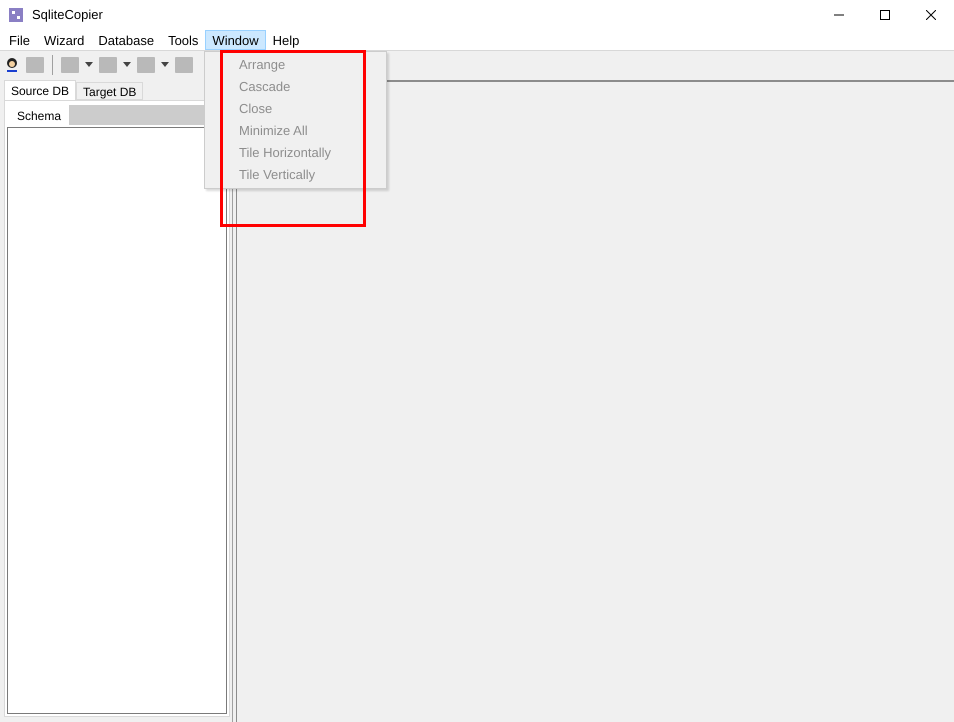 This screenshot has width=954, height=722. Describe the element at coordinates (64, 40) in the screenshot. I see `menu-item: Wizard` at that location.